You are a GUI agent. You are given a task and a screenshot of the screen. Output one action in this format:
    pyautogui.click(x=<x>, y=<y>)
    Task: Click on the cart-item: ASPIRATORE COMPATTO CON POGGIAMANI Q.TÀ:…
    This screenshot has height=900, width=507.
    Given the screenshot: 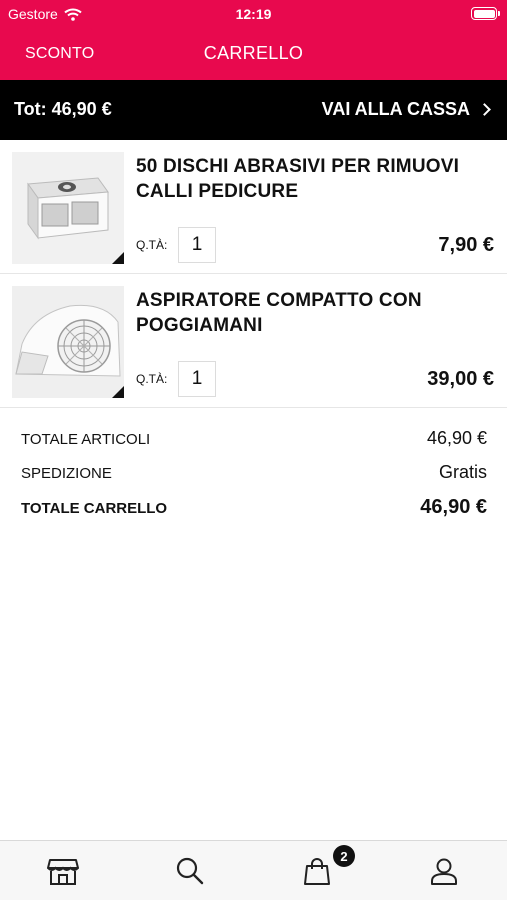 What is the action you would take?
    pyautogui.click(x=253, y=341)
    